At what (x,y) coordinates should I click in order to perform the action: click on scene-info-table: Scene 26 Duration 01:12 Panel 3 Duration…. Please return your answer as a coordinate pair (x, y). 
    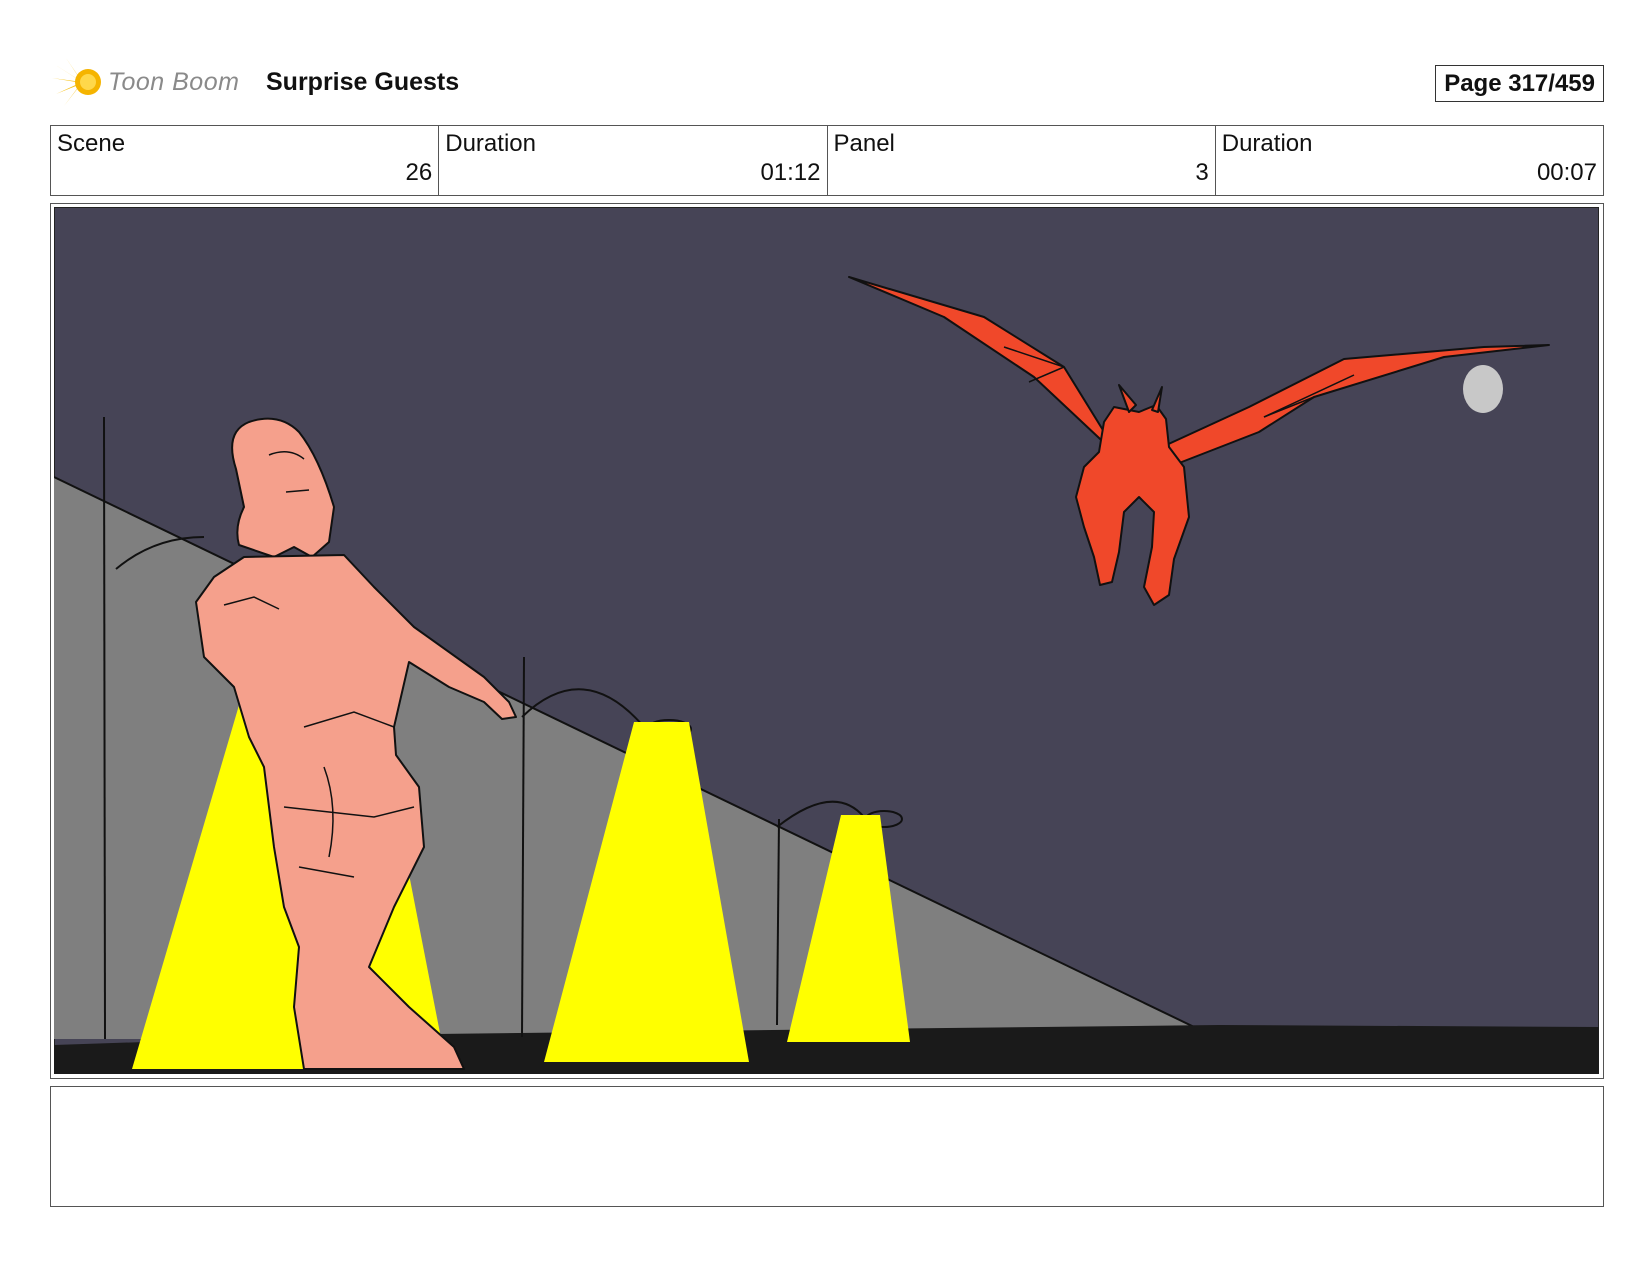
    Looking at the image, I should click on (827, 160).